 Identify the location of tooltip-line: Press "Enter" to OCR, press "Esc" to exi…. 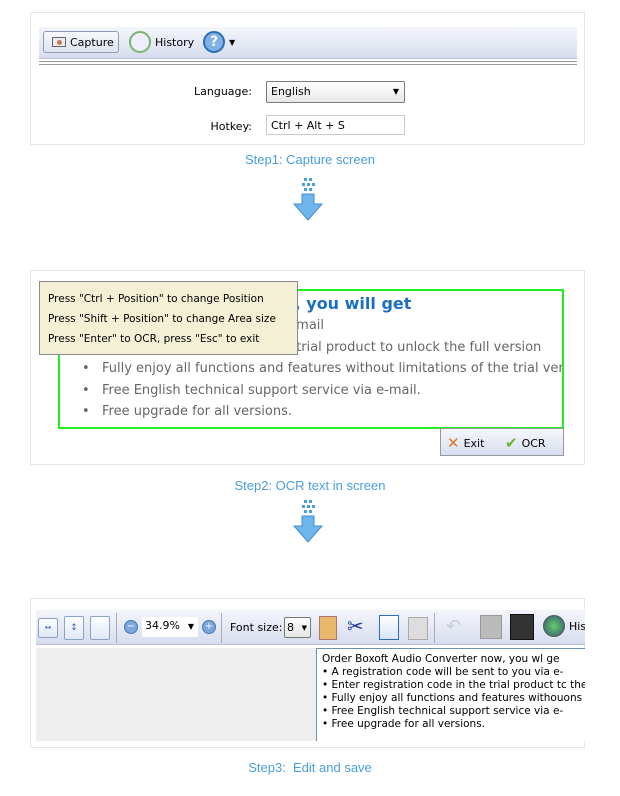
(154, 339).